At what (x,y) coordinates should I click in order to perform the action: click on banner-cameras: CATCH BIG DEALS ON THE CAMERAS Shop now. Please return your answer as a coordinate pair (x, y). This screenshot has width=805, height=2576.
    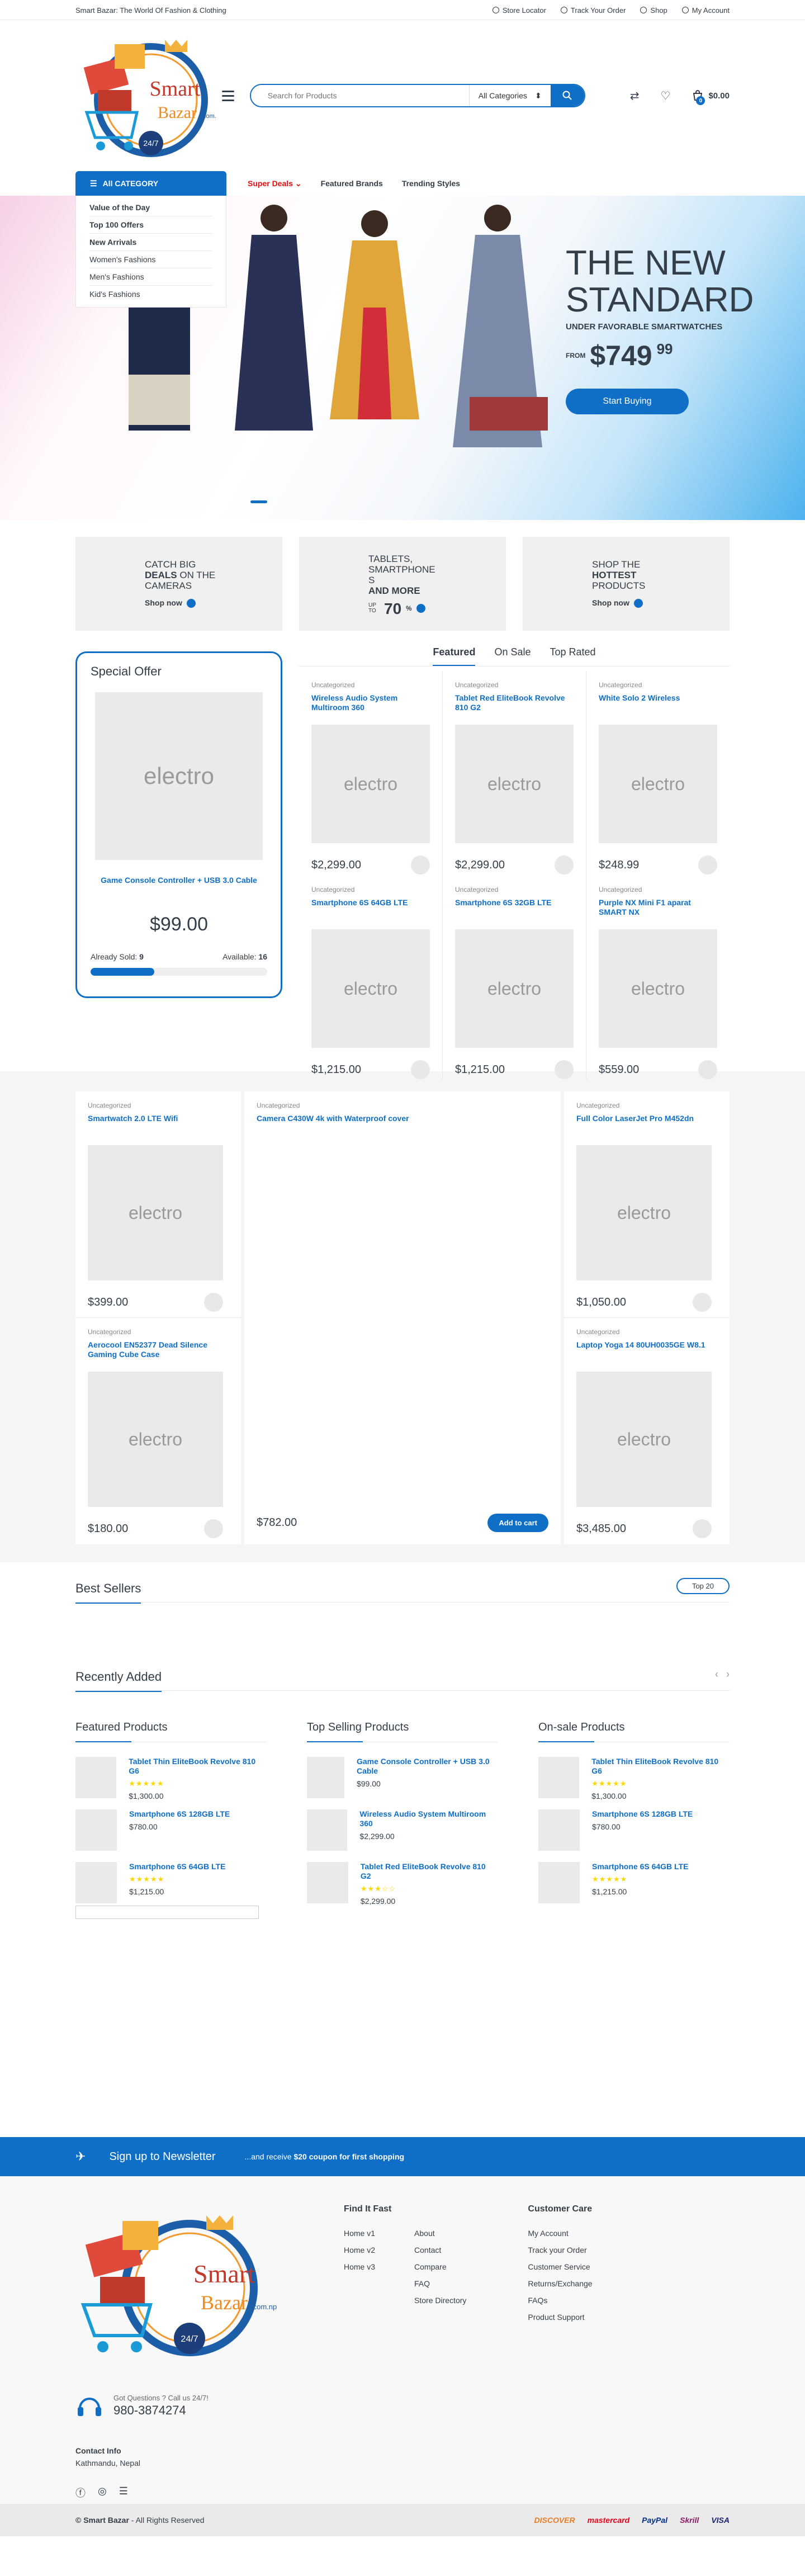
    Looking at the image, I should click on (178, 584).